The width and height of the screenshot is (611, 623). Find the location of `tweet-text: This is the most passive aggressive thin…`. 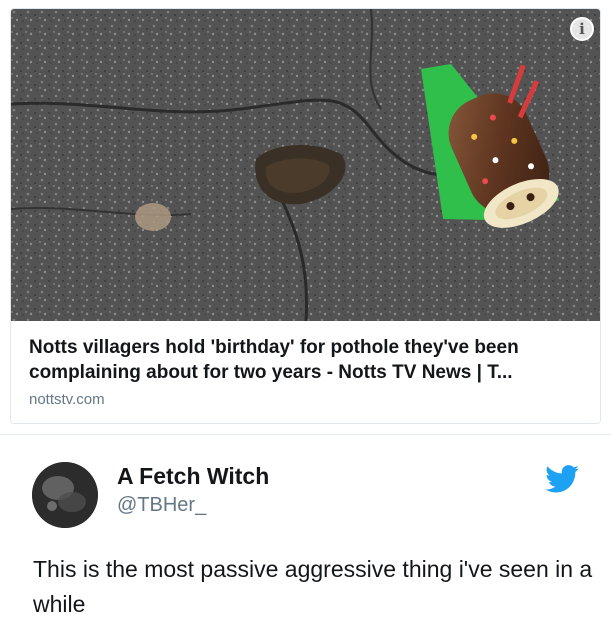

tweet-text: This is the most passive aggressive thin… is located at coordinates (313, 586).